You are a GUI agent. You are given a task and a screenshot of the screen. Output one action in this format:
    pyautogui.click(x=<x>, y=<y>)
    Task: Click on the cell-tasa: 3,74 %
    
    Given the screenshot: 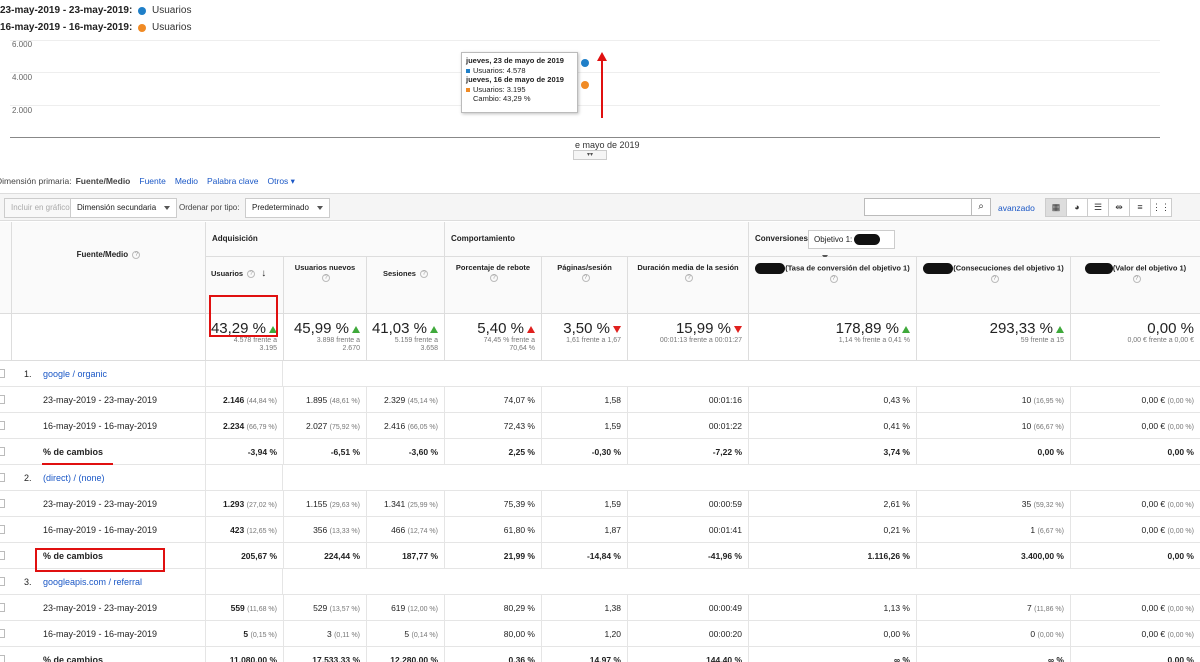 What is the action you would take?
    pyautogui.click(x=832, y=452)
    